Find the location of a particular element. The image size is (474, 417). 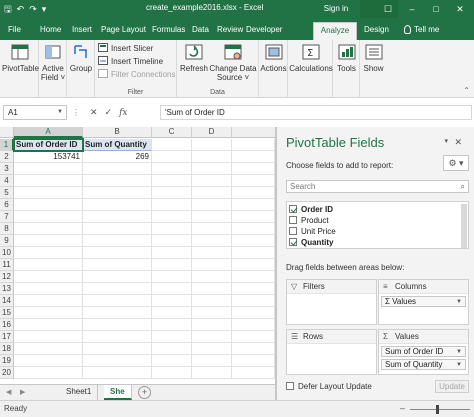

row-header: 9 is located at coordinates (7, 241).